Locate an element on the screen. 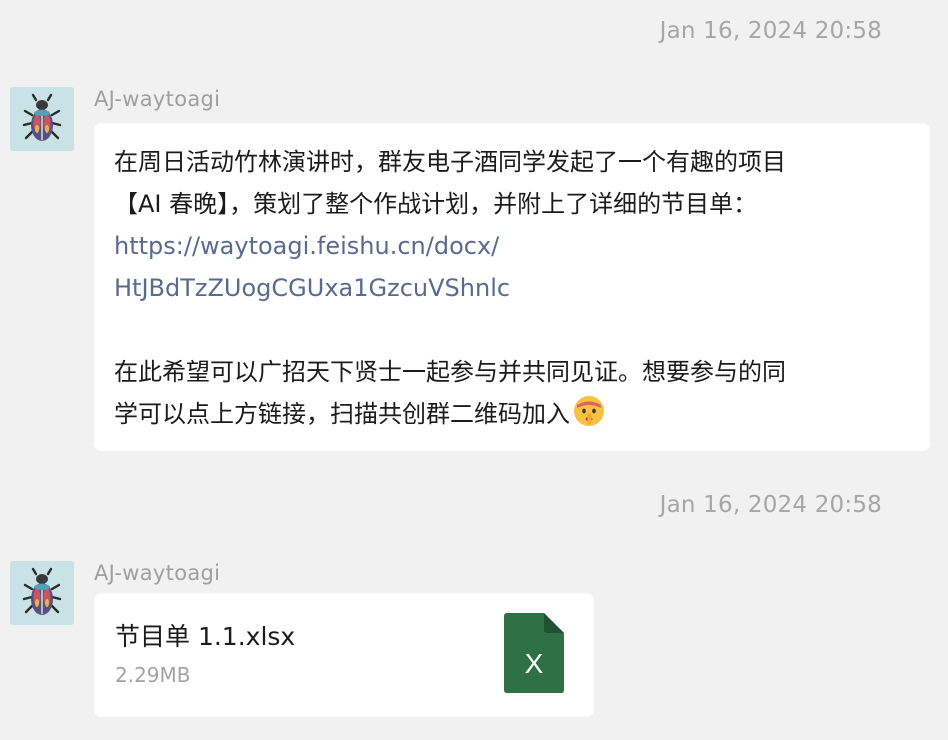  file-attachment-card: 节目单 1.1.xlsx 2.29MB X is located at coordinates (344, 655).